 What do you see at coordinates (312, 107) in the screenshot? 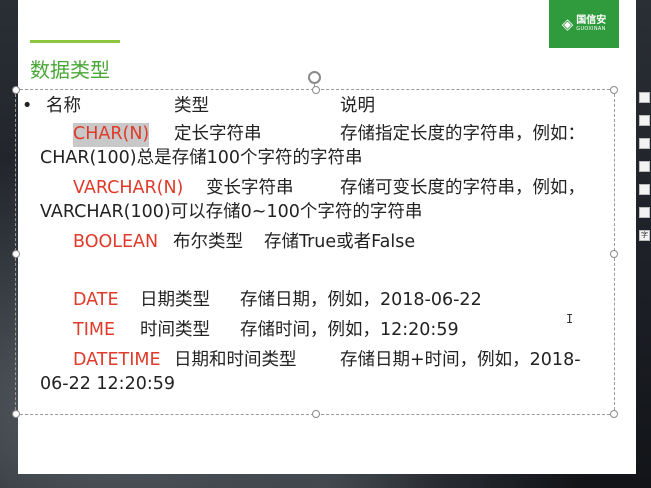
I see `header-row: • 名称 类型 说明` at bounding box center [312, 107].